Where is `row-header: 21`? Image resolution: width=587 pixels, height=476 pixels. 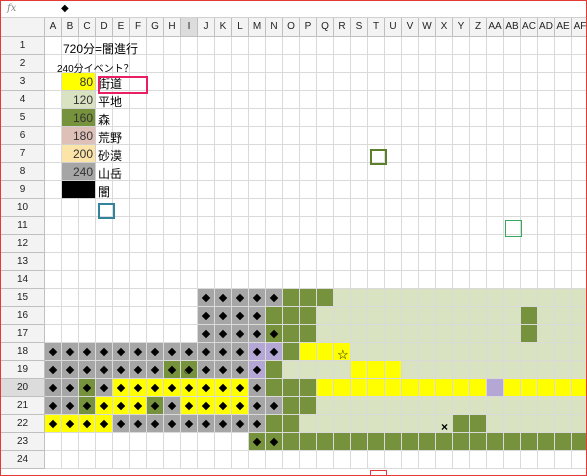 row-header: 21 is located at coordinates (23, 406).